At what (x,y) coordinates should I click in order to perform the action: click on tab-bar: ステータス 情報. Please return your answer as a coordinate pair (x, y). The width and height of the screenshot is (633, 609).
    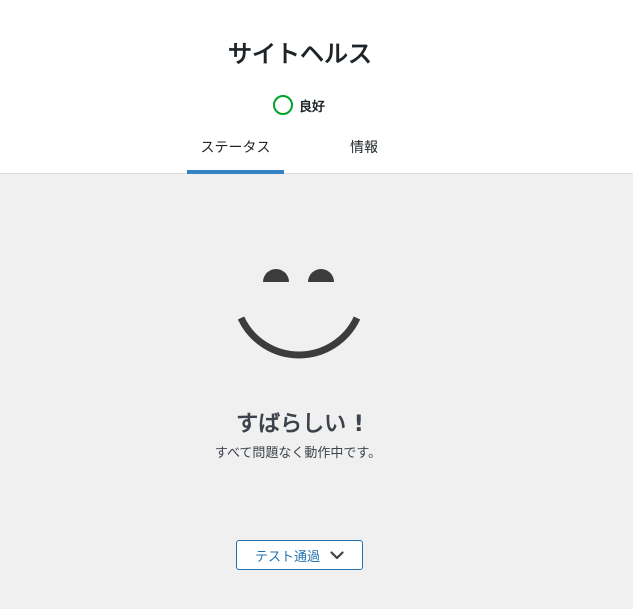
    Looking at the image, I should click on (316, 153).